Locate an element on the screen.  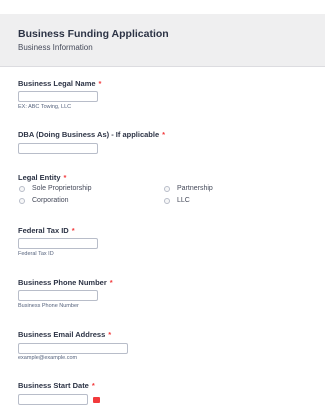
start-date-label: Business Start Date * is located at coordinates (56, 385).